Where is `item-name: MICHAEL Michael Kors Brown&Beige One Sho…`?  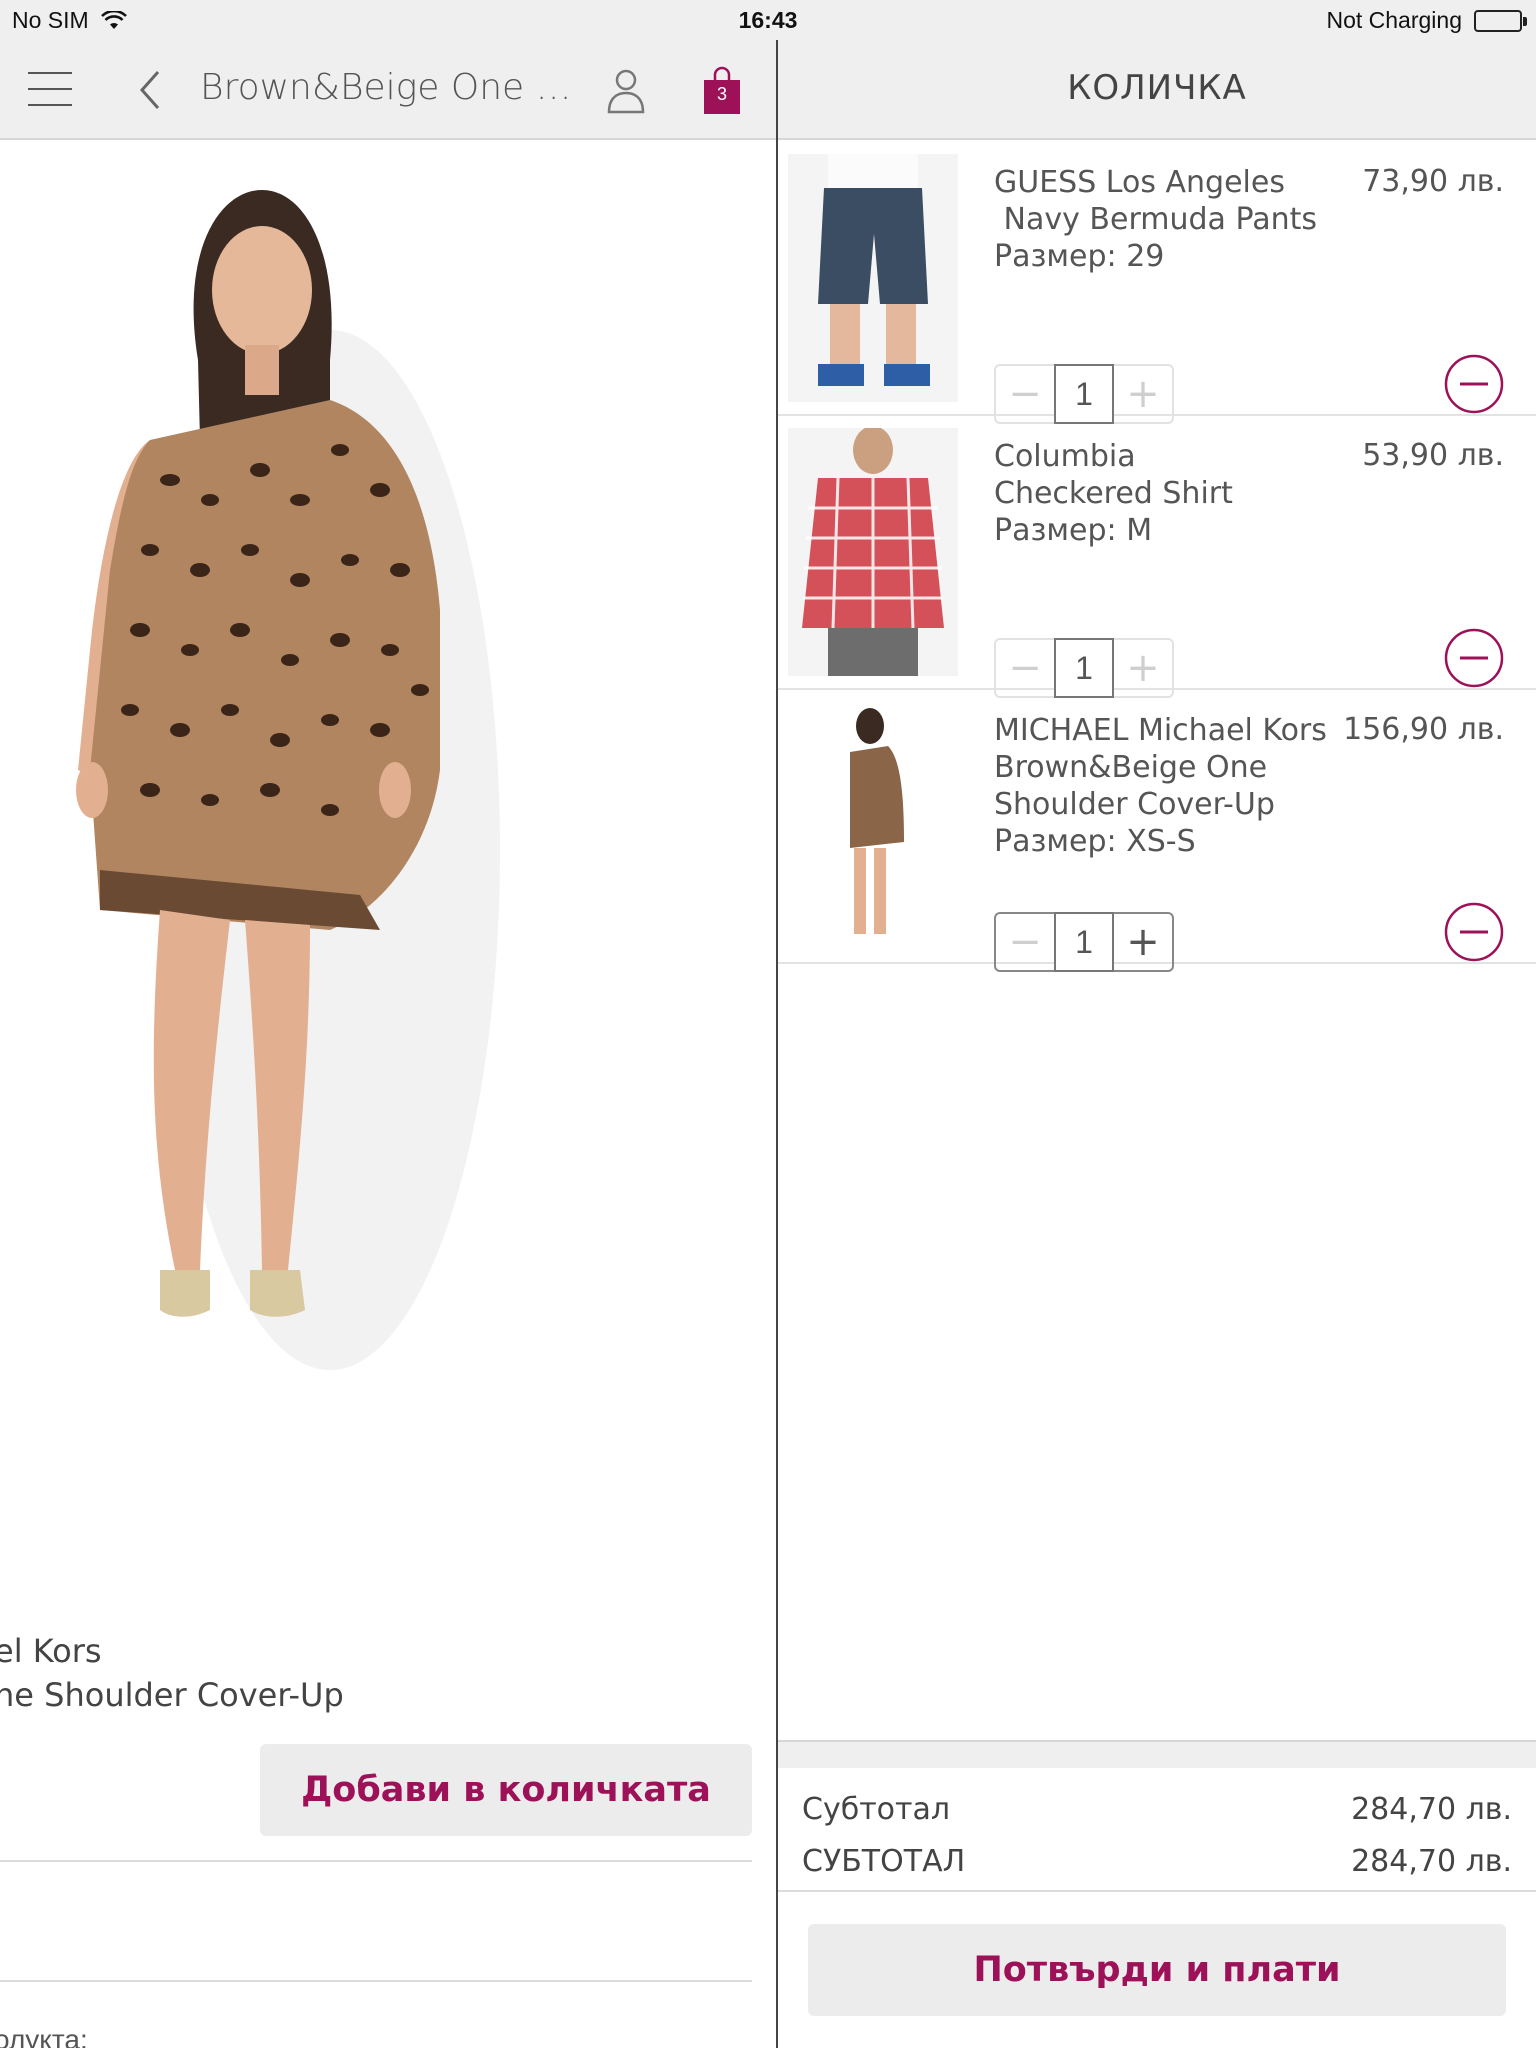
item-name: MICHAEL Michael Kors Brown&Beige One Sho… is located at coordinates (1160, 786).